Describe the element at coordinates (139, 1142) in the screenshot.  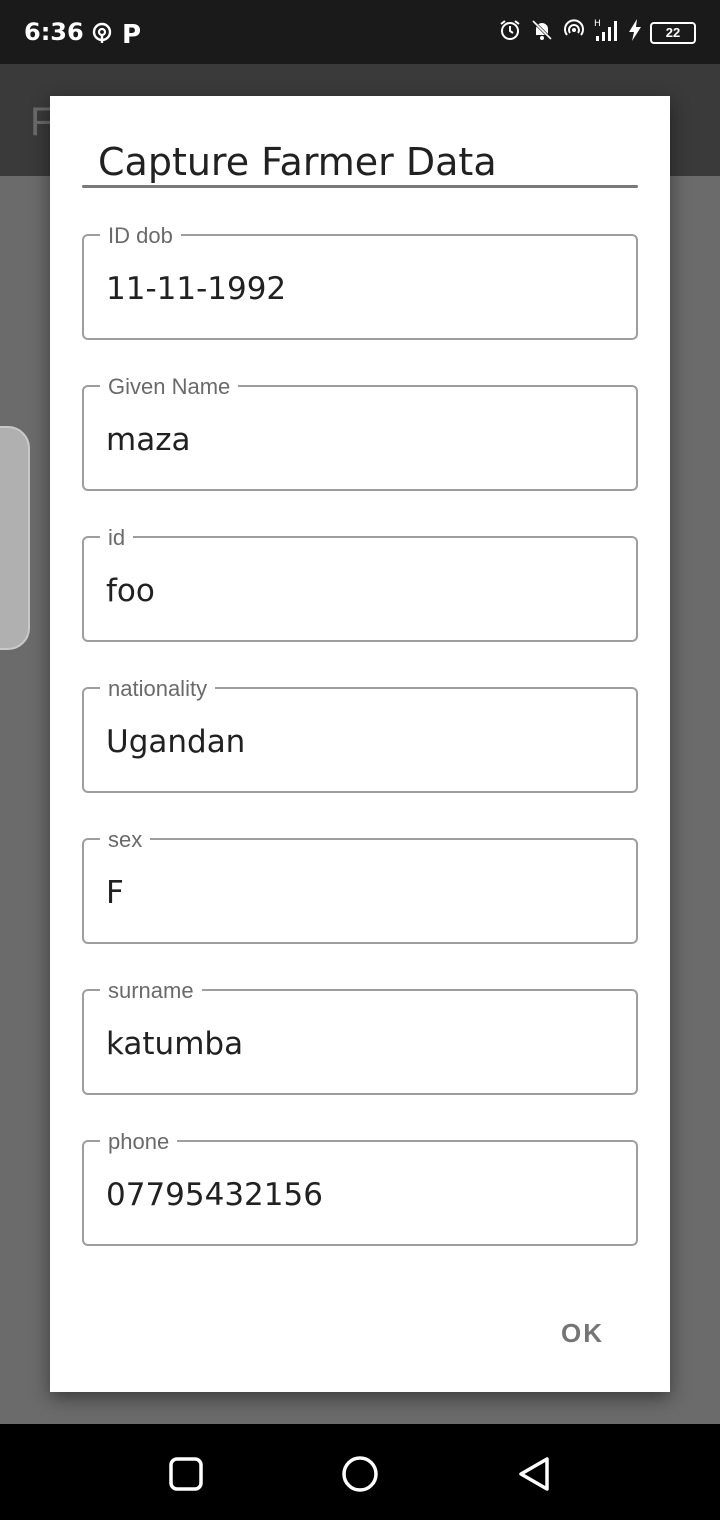
I see `phone-label: phone` at that location.